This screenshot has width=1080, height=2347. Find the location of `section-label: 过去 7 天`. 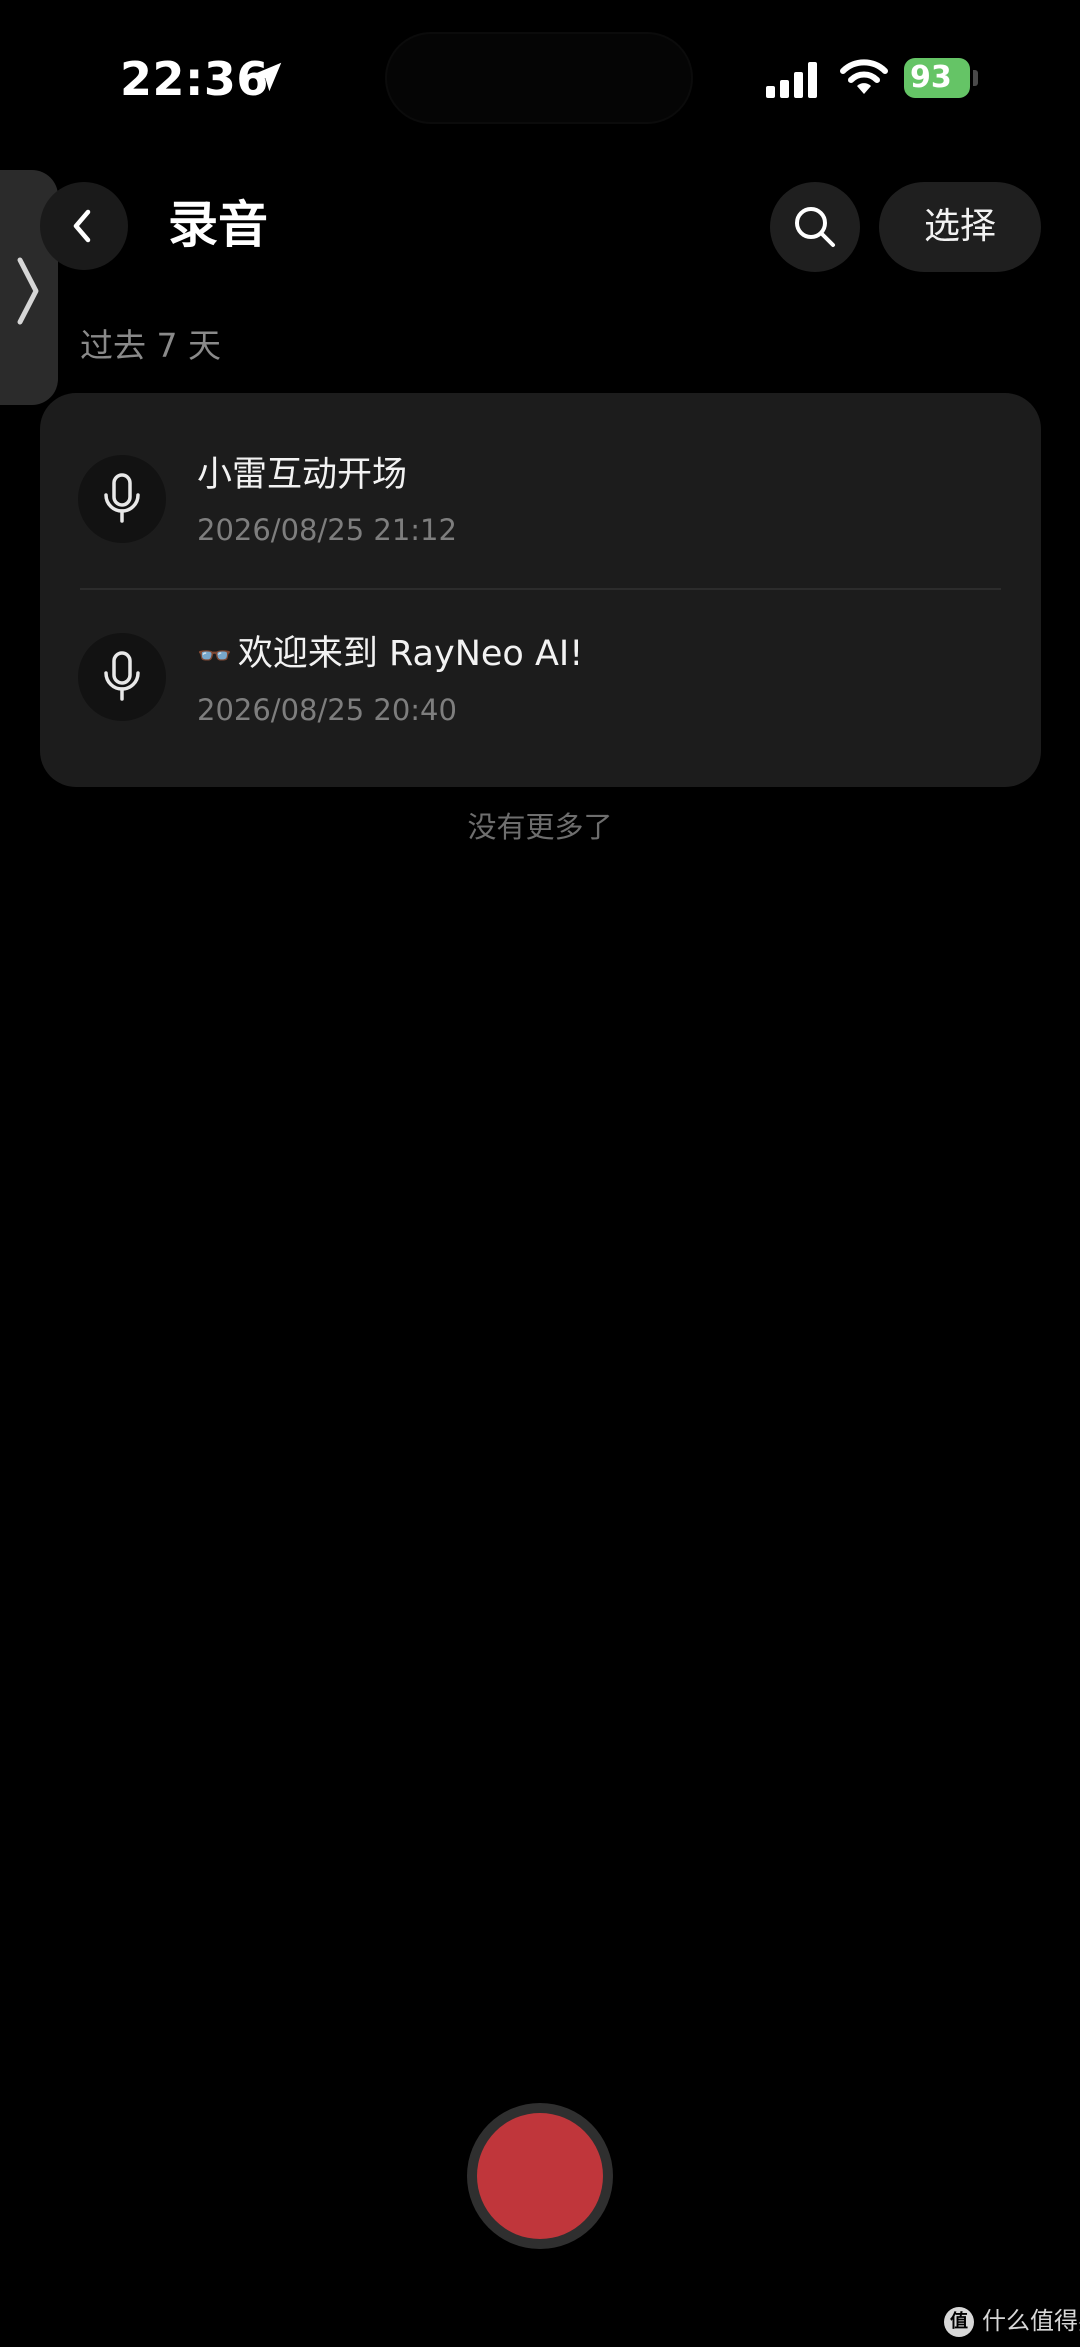

section-label: 过去 7 天 is located at coordinates (150, 345).